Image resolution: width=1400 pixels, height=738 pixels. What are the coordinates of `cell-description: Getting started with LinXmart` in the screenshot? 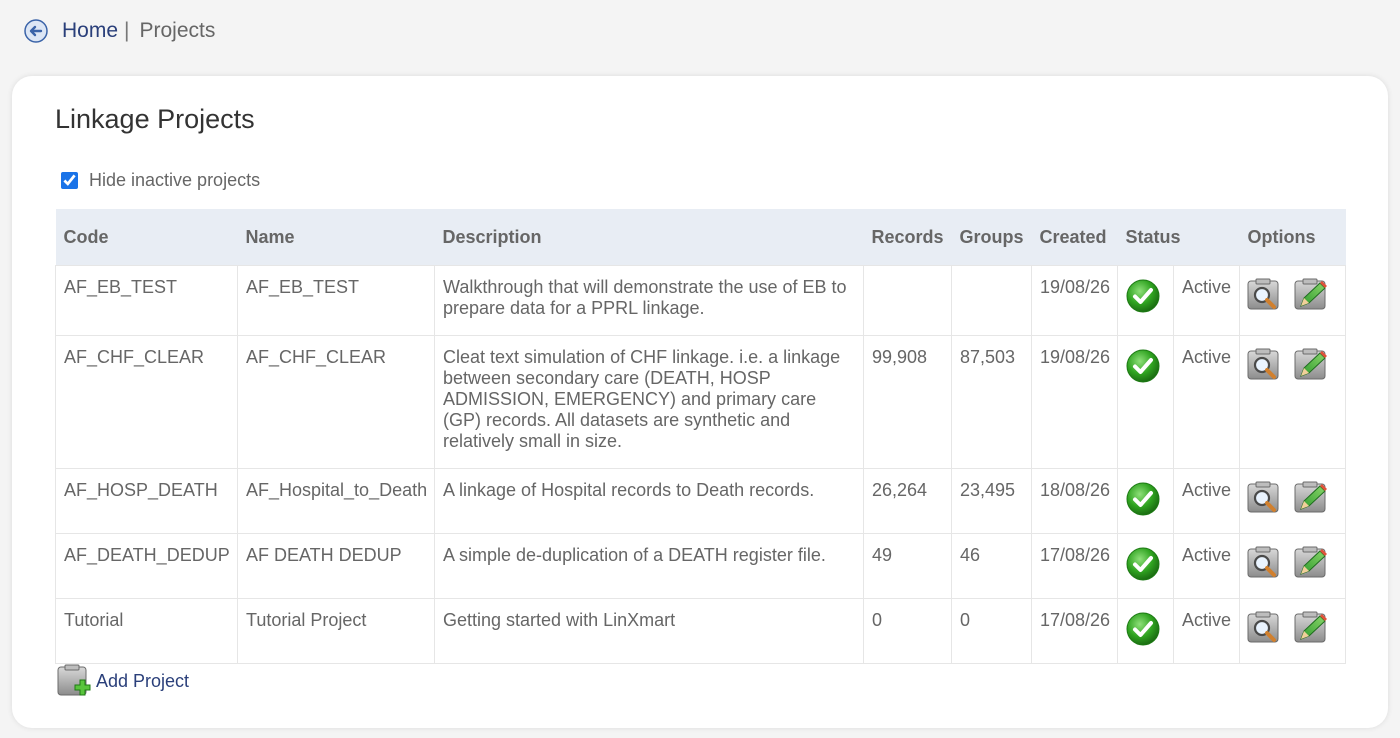 It's located at (649, 631).